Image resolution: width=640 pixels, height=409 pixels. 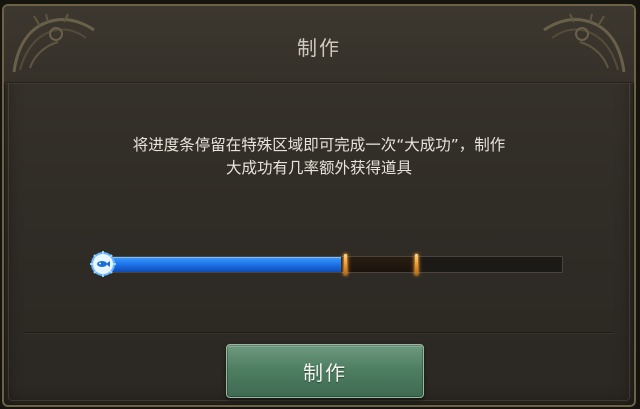 I want to click on special-success-zone, so click(x=381, y=264).